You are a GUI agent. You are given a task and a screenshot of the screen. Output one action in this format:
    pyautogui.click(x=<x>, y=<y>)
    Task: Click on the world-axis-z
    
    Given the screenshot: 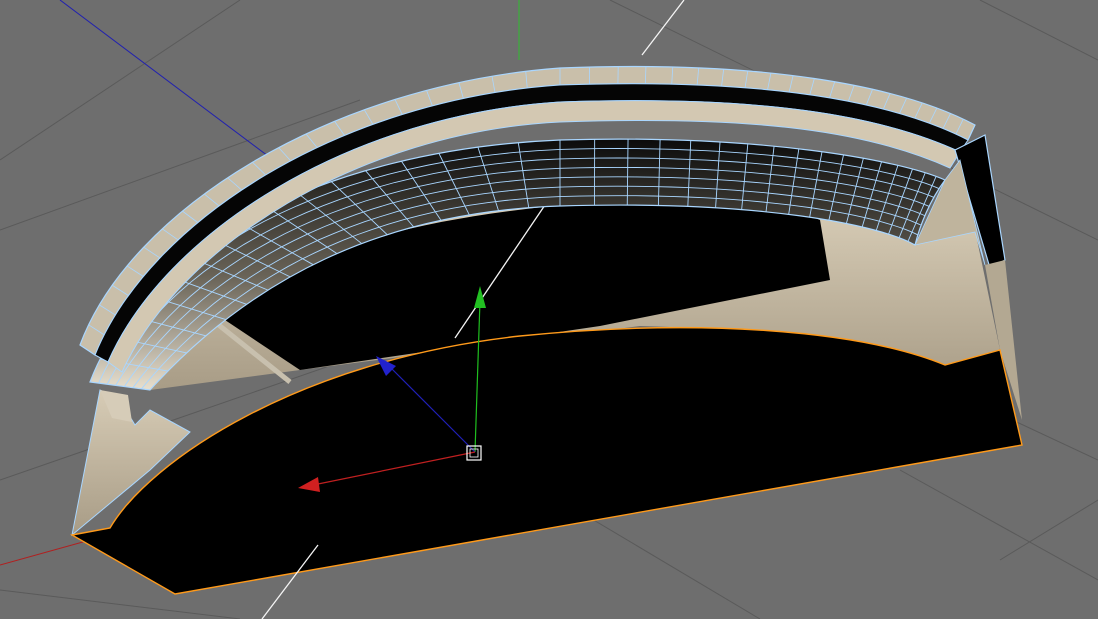 What is the action you would take?
    pyautogui.click(x=180, y=90)
    